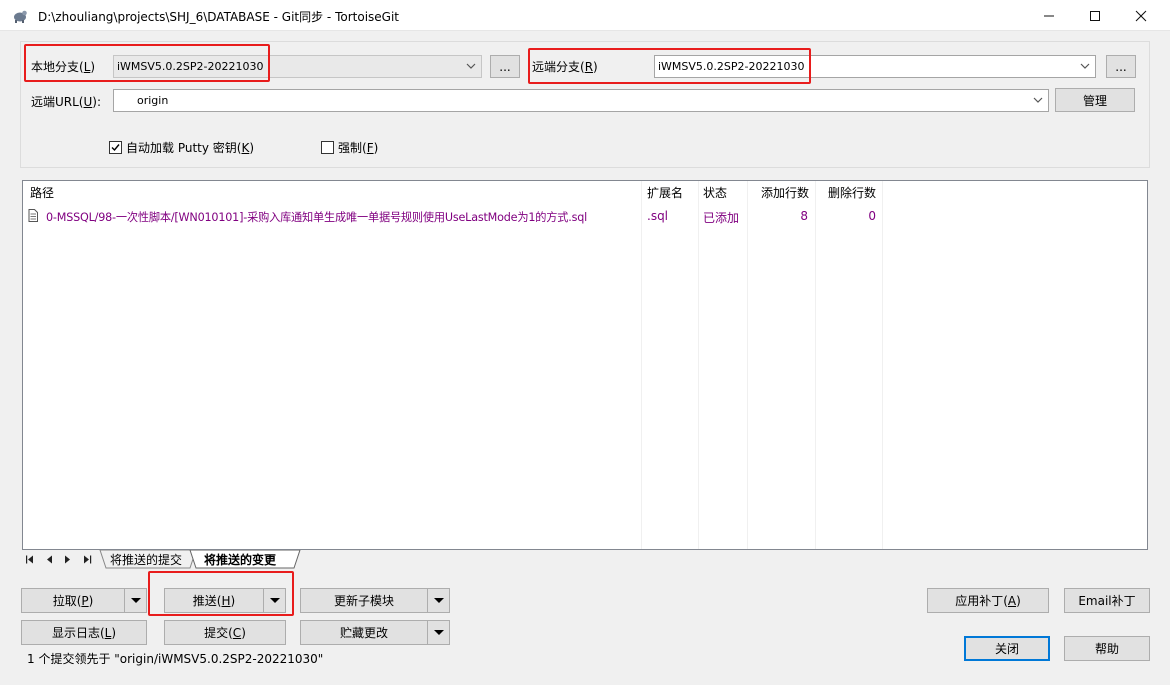  I want to click on remote-branch-combo: iWMSV5.0.2SP2-20221030, so click(875, 66).